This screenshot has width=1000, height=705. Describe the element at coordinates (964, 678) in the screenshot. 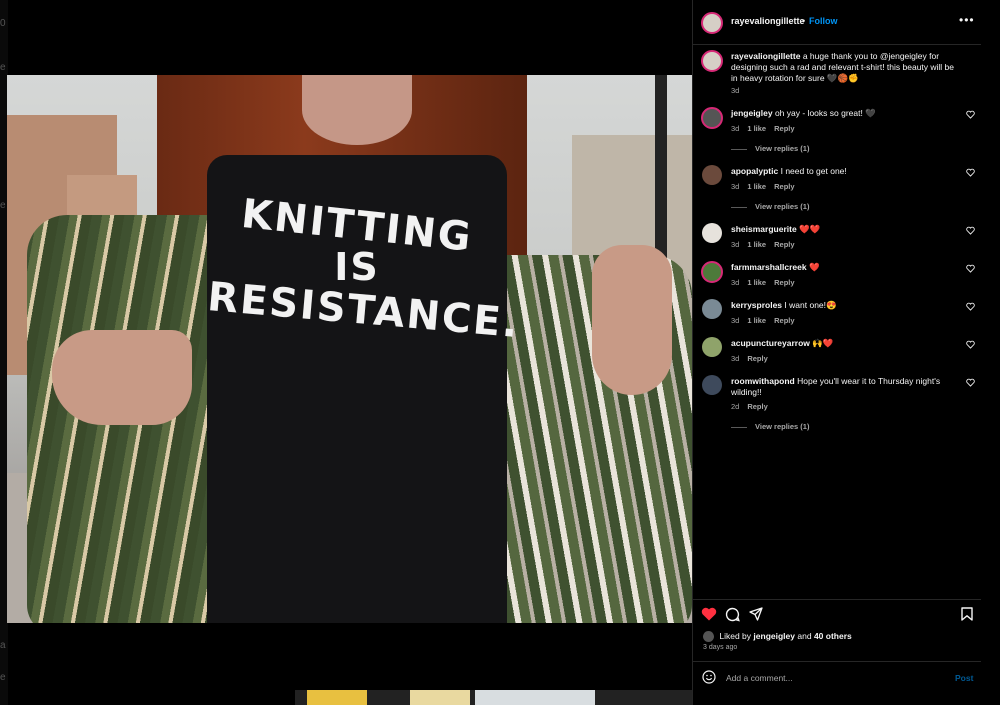

I see `post-comment-button: Post` at that location.